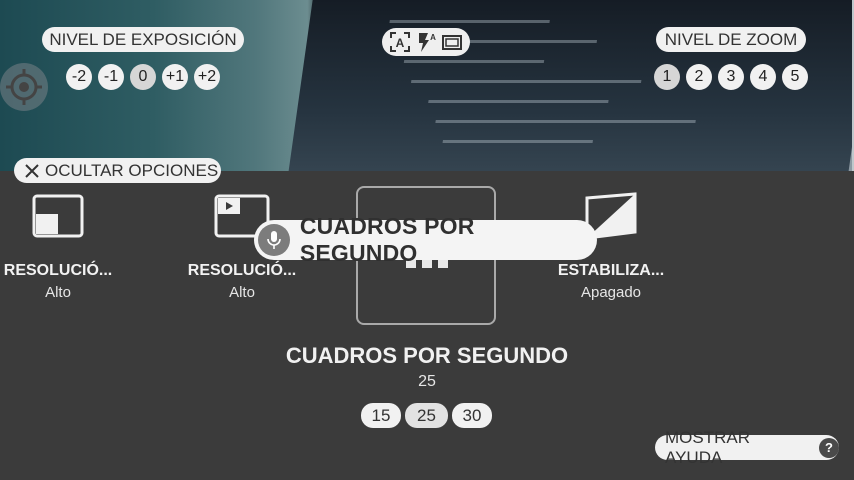  What do you see at coordinates (731, 77) in the screenshot?
I see `zoom-3-button: 3` at bounding box center [731, 77].